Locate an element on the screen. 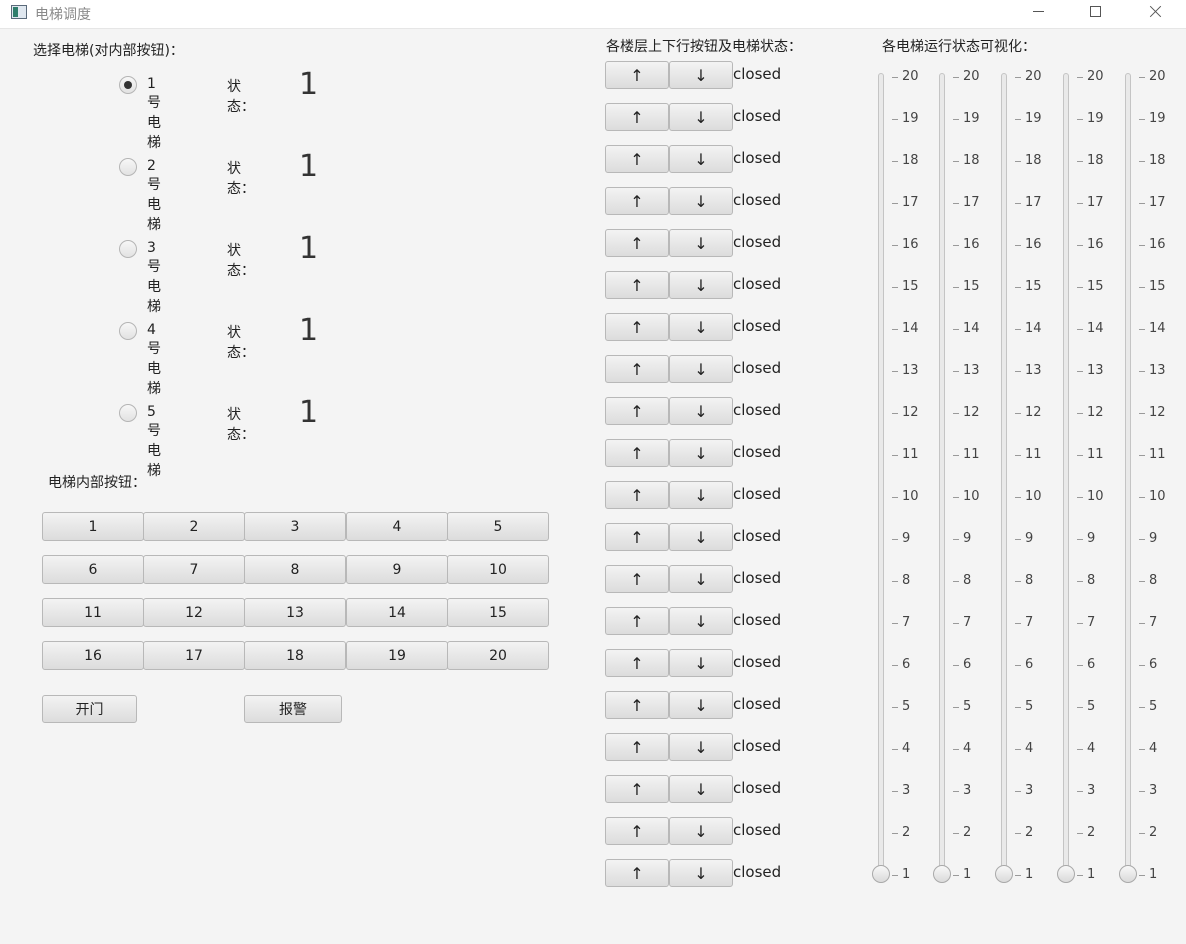 The height and width of the screenshot is (944, 1186). elevator-2-slider: 20 19 18 17 16 15 14 13 12 11 10 9 8 7 6 5 4 3 2 1 is located at coordinates (964, 477).